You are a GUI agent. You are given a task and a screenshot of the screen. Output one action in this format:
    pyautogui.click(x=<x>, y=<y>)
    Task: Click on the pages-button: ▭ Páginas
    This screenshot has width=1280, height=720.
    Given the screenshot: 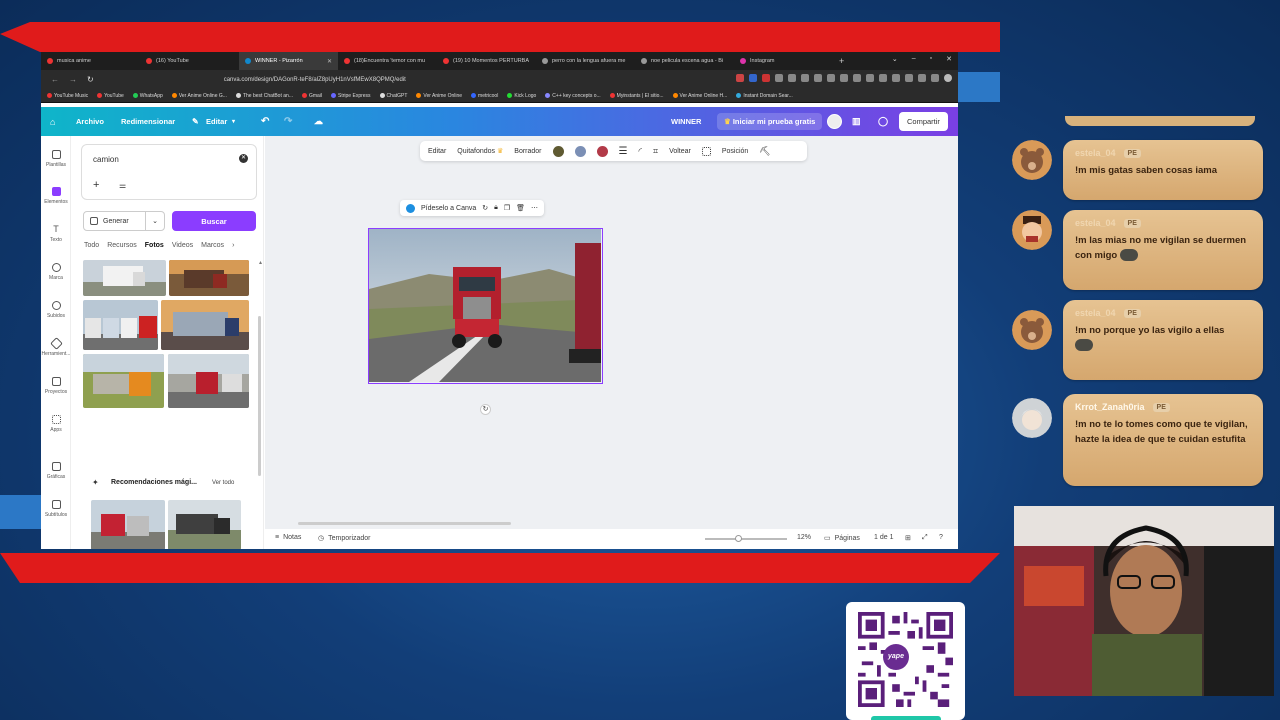 What is the action you would take?
    pyautogui.click(x=842, y=538)
    